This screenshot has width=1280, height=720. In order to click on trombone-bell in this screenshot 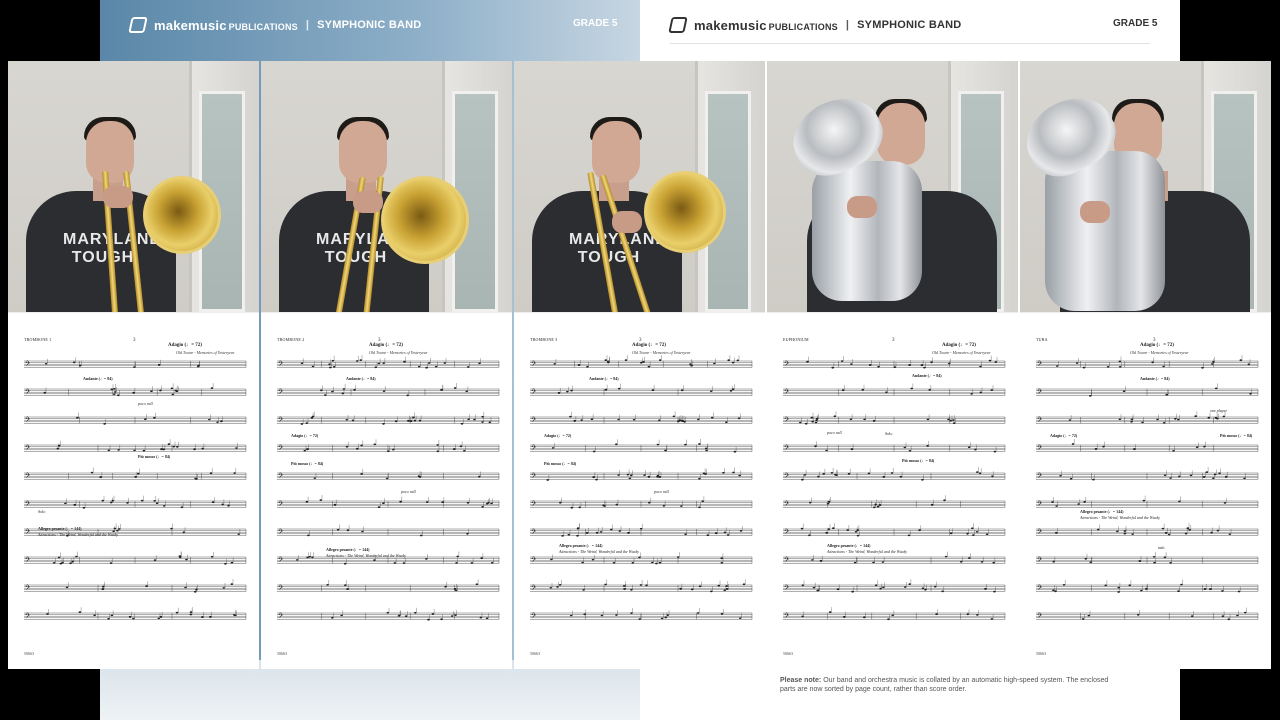, I will do `click(182, 215)`.